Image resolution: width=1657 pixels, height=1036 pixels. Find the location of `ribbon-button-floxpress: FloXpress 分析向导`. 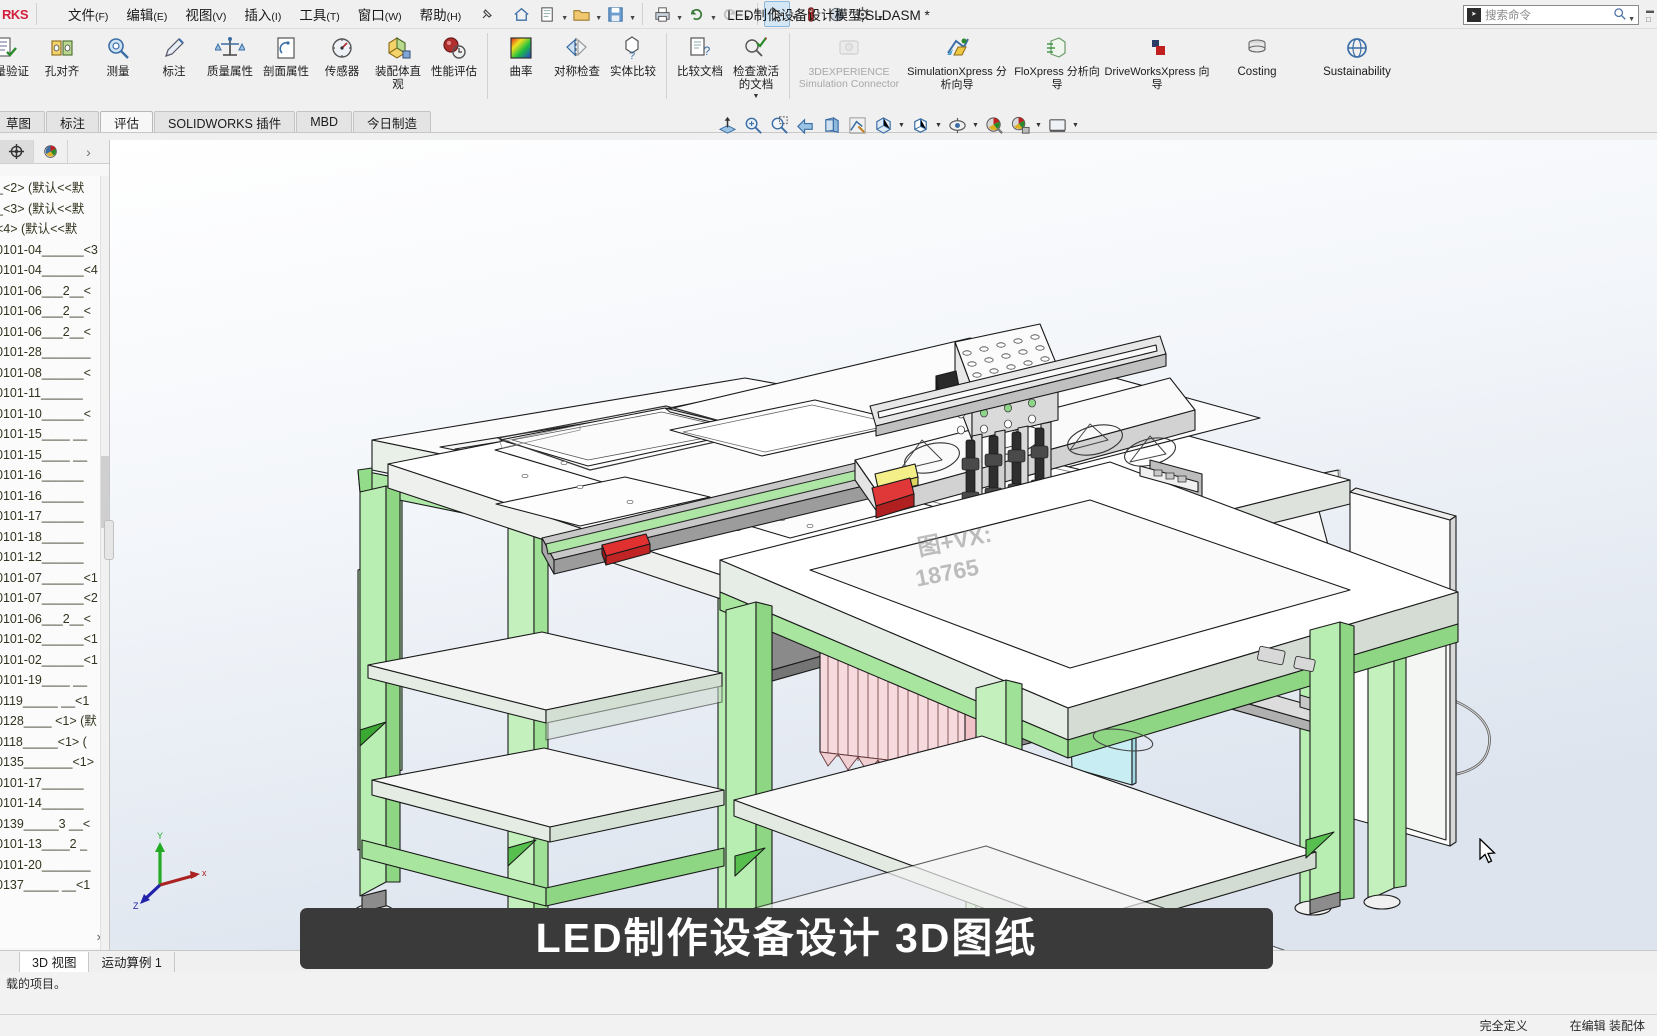

ribbon-button-floxpress: FloXpress 分析向导 is located at coordinates (1057, 68).